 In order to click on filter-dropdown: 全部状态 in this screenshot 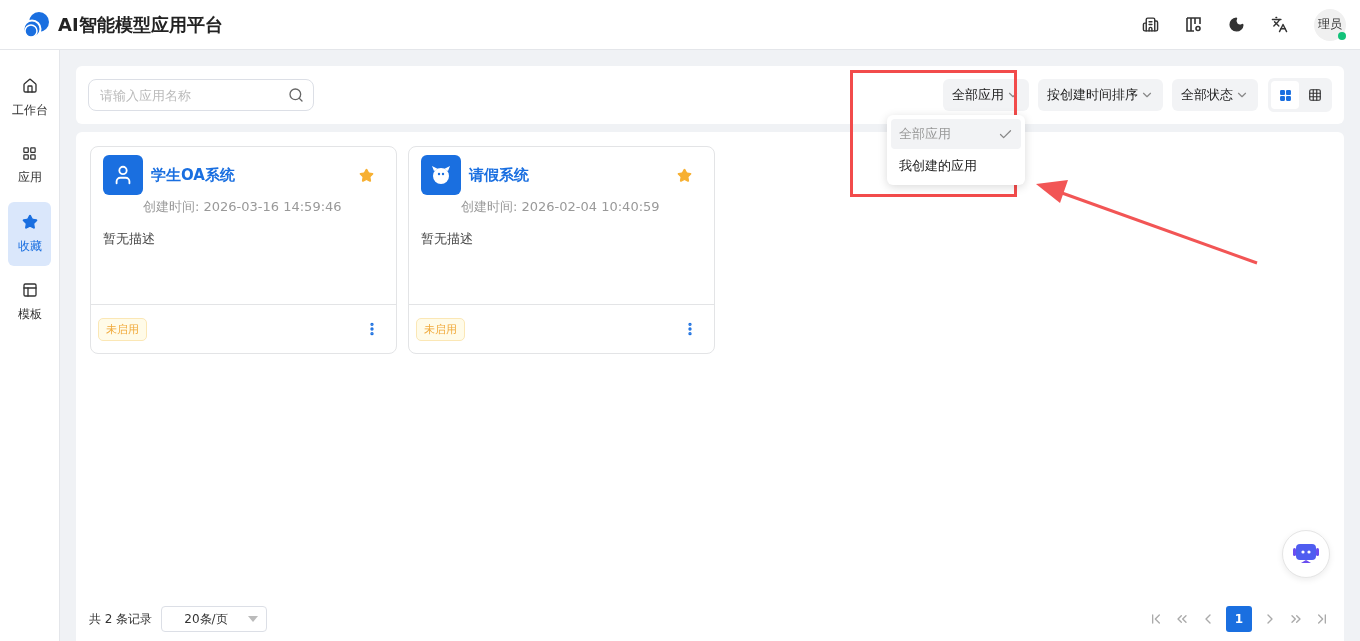, I will do `click(1215, 95)`.